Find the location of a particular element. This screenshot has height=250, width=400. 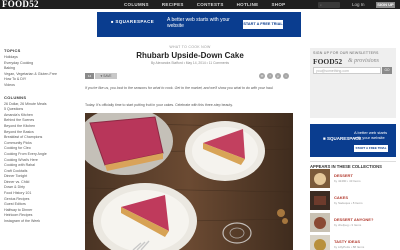

collection-meta: by 42490 • 43 Items is located at coordinates (347, 181).